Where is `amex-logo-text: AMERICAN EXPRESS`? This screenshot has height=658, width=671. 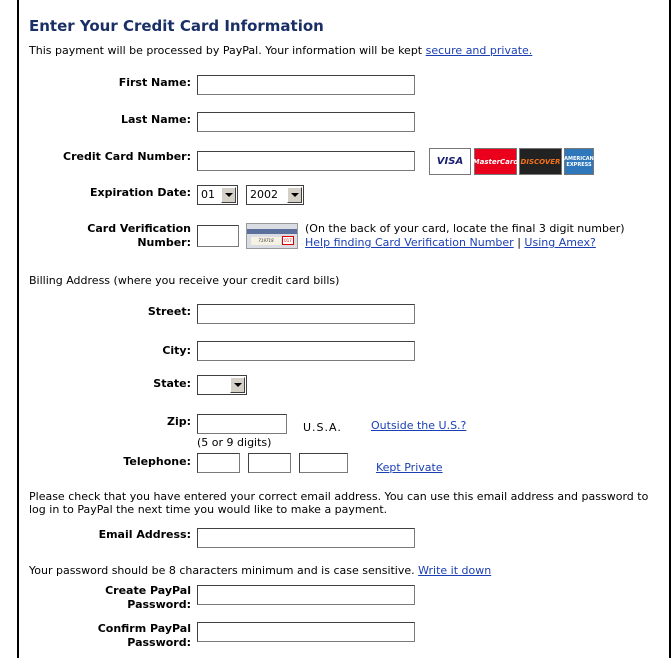 amex-logo-text: AMERICAN EXPRESS is located at coordinates (579, 161).